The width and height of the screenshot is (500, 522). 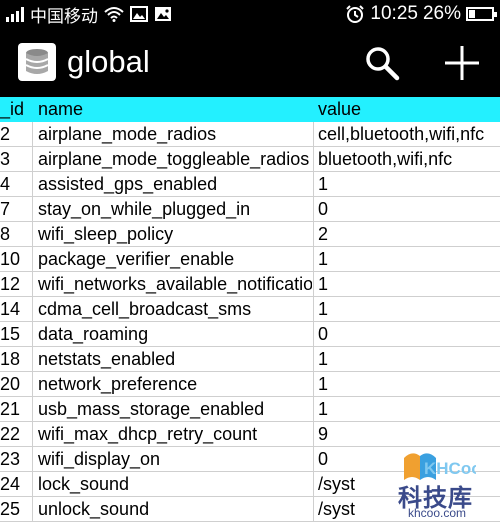 What do you see at coordinates (437, 513) in the screenshot?
I see `watermark-url: khcoo.com` at bounding box center [437, 513].